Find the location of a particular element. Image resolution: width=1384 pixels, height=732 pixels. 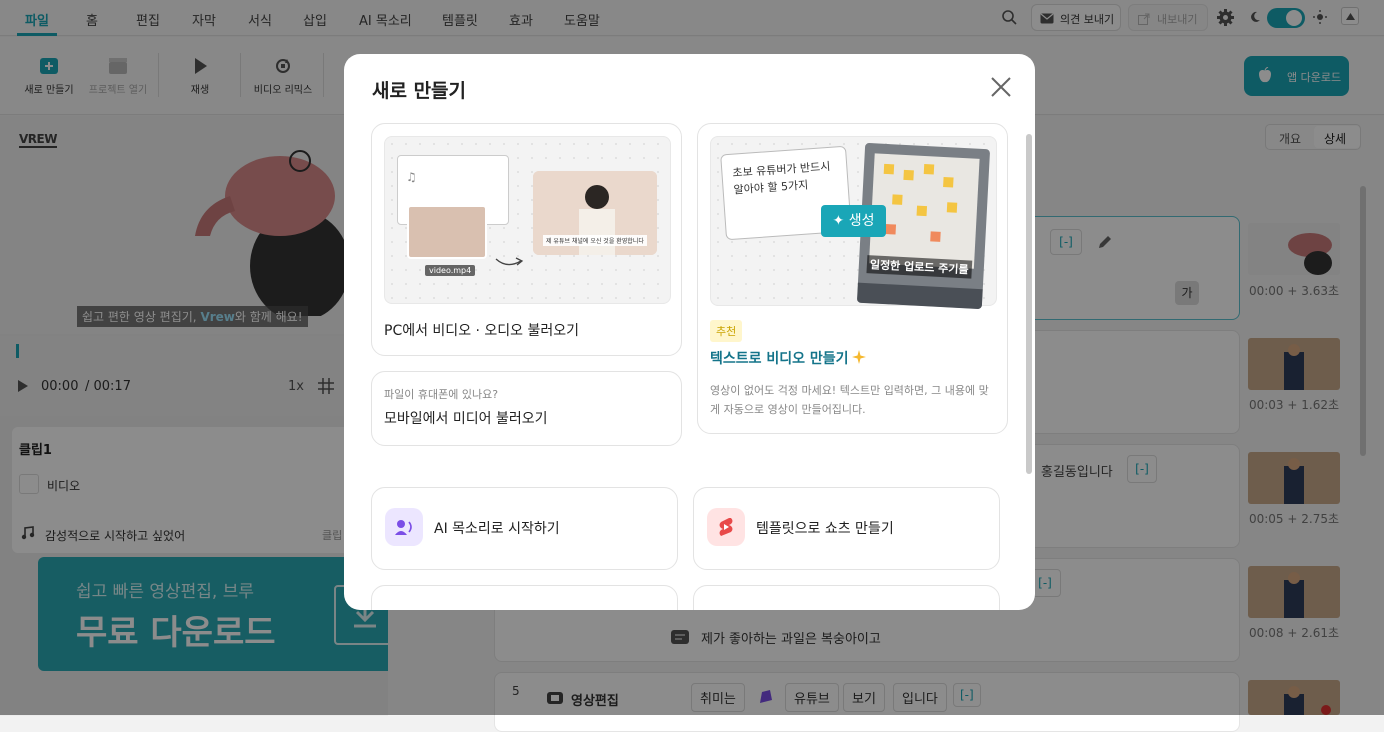

note-text: 초보 유튜버가 반드시 알아야 할 5가지 is located at coordinates (781, 178).